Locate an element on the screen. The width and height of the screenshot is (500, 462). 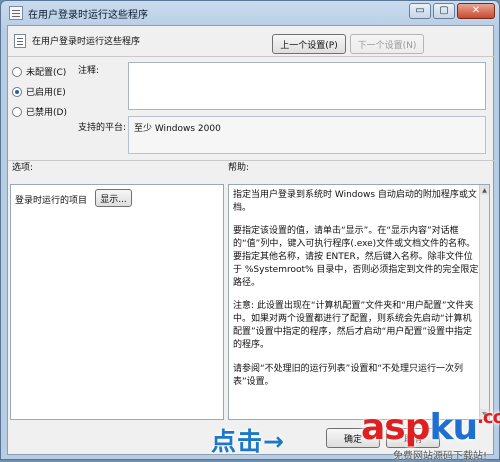
policy-icon is located at coordinates (16, 13).